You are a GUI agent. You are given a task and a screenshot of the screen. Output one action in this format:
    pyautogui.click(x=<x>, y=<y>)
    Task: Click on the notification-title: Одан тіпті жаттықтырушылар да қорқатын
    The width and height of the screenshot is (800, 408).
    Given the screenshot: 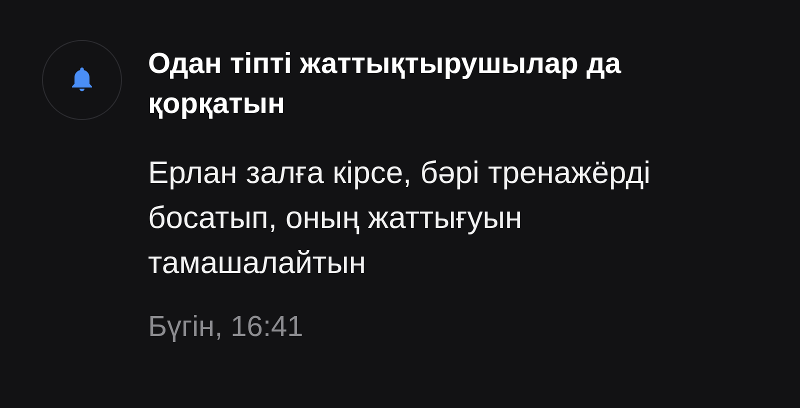 What is the action you would take?
    pyautogui.click(x=385, y=84)
    